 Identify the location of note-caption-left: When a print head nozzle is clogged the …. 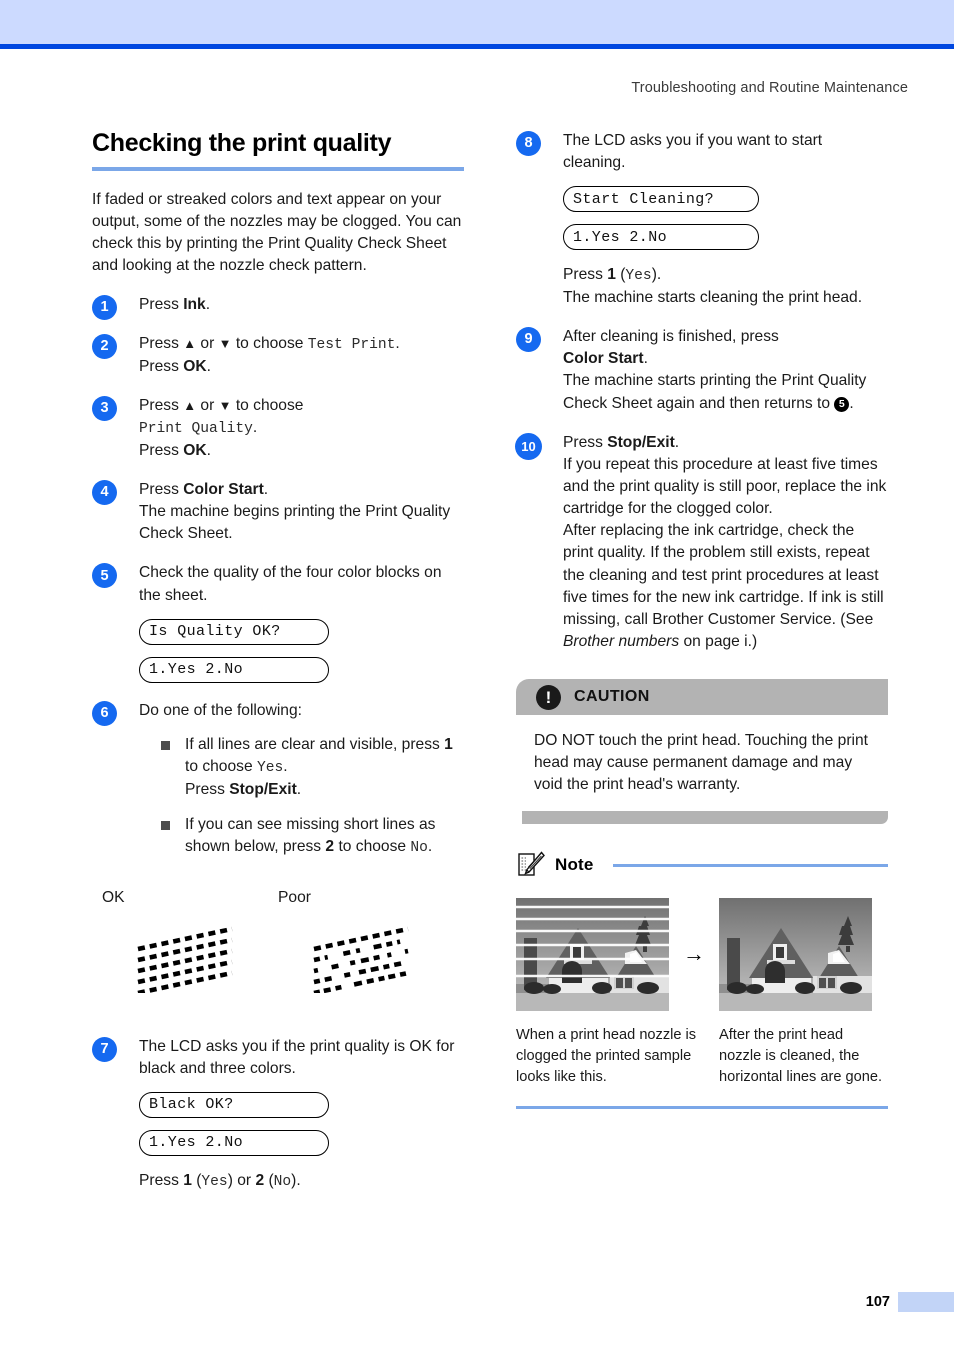
(606, 1055).